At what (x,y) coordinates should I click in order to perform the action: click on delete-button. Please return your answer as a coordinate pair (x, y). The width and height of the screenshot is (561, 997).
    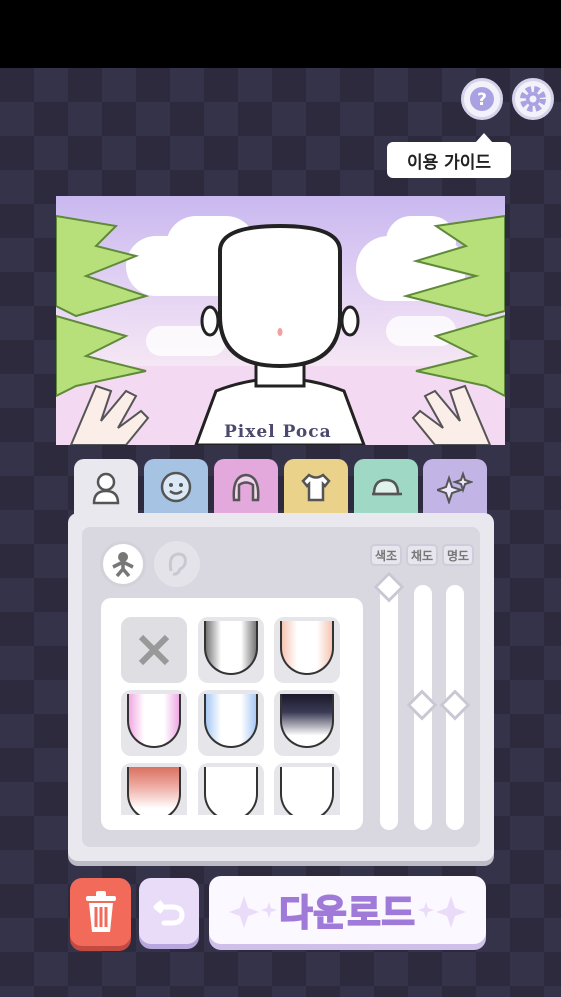
    Looking at the image, I should click on (100, 912).